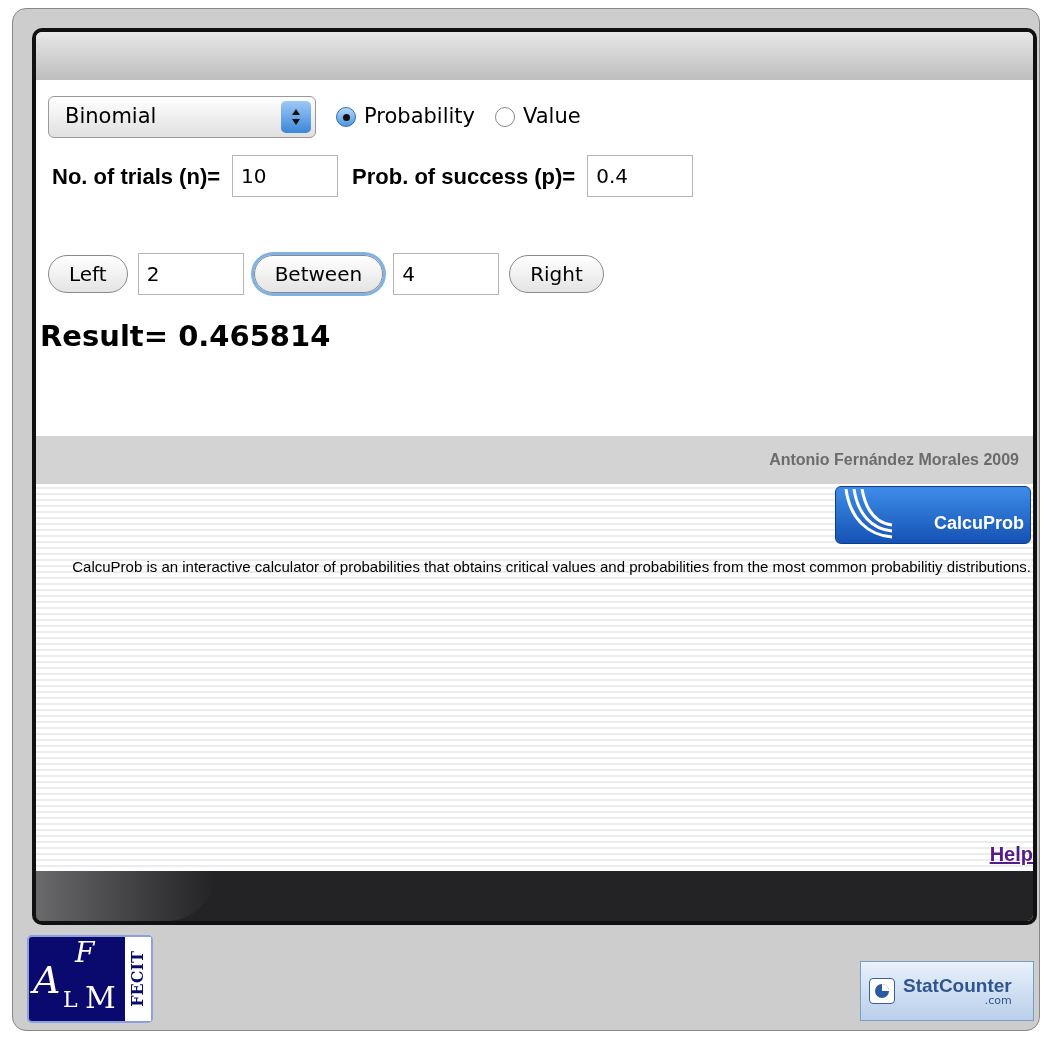 This screenshot has height=1043, width=1051. What do you see at coordinates (182, 117) in the screenshot?
I see `distribution-select: Binomial` at bounding box center [182, 117].